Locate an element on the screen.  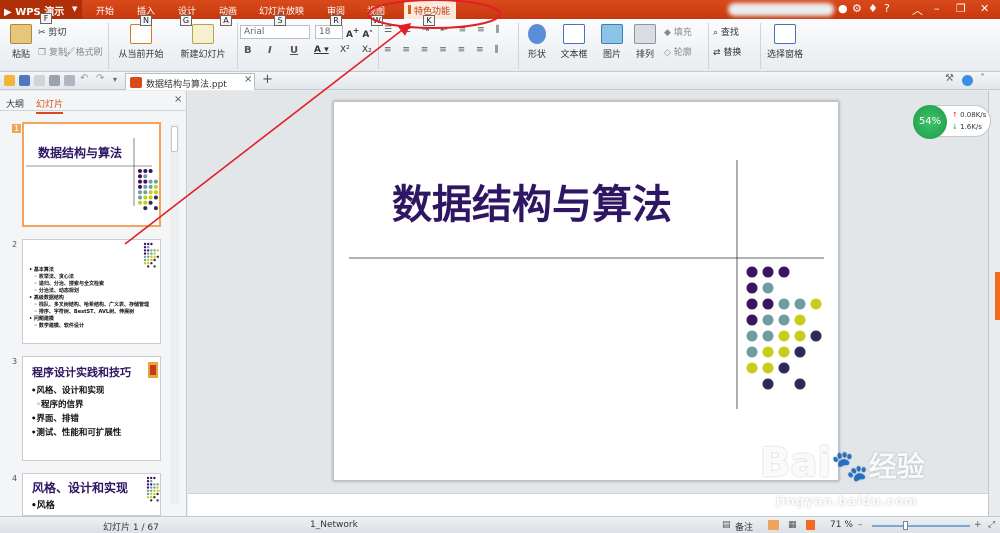
customize-chevron-icon: ▾ is located at coordinates (118, 80).